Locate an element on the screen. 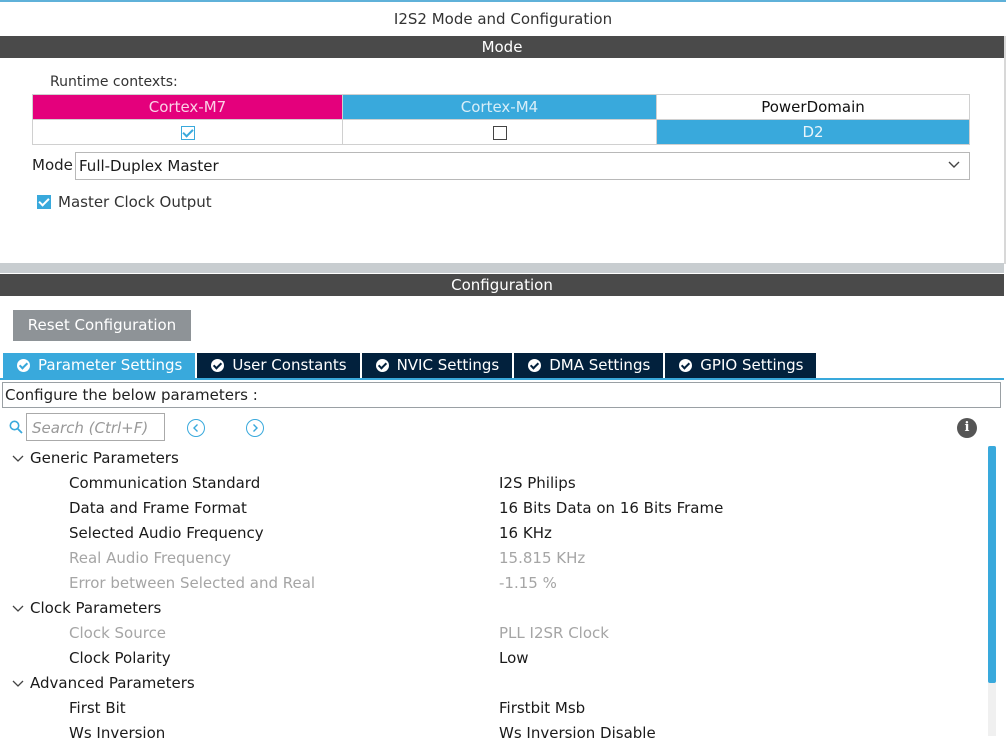  powerdomain-value: D2 is located at coordinates (813, 132).